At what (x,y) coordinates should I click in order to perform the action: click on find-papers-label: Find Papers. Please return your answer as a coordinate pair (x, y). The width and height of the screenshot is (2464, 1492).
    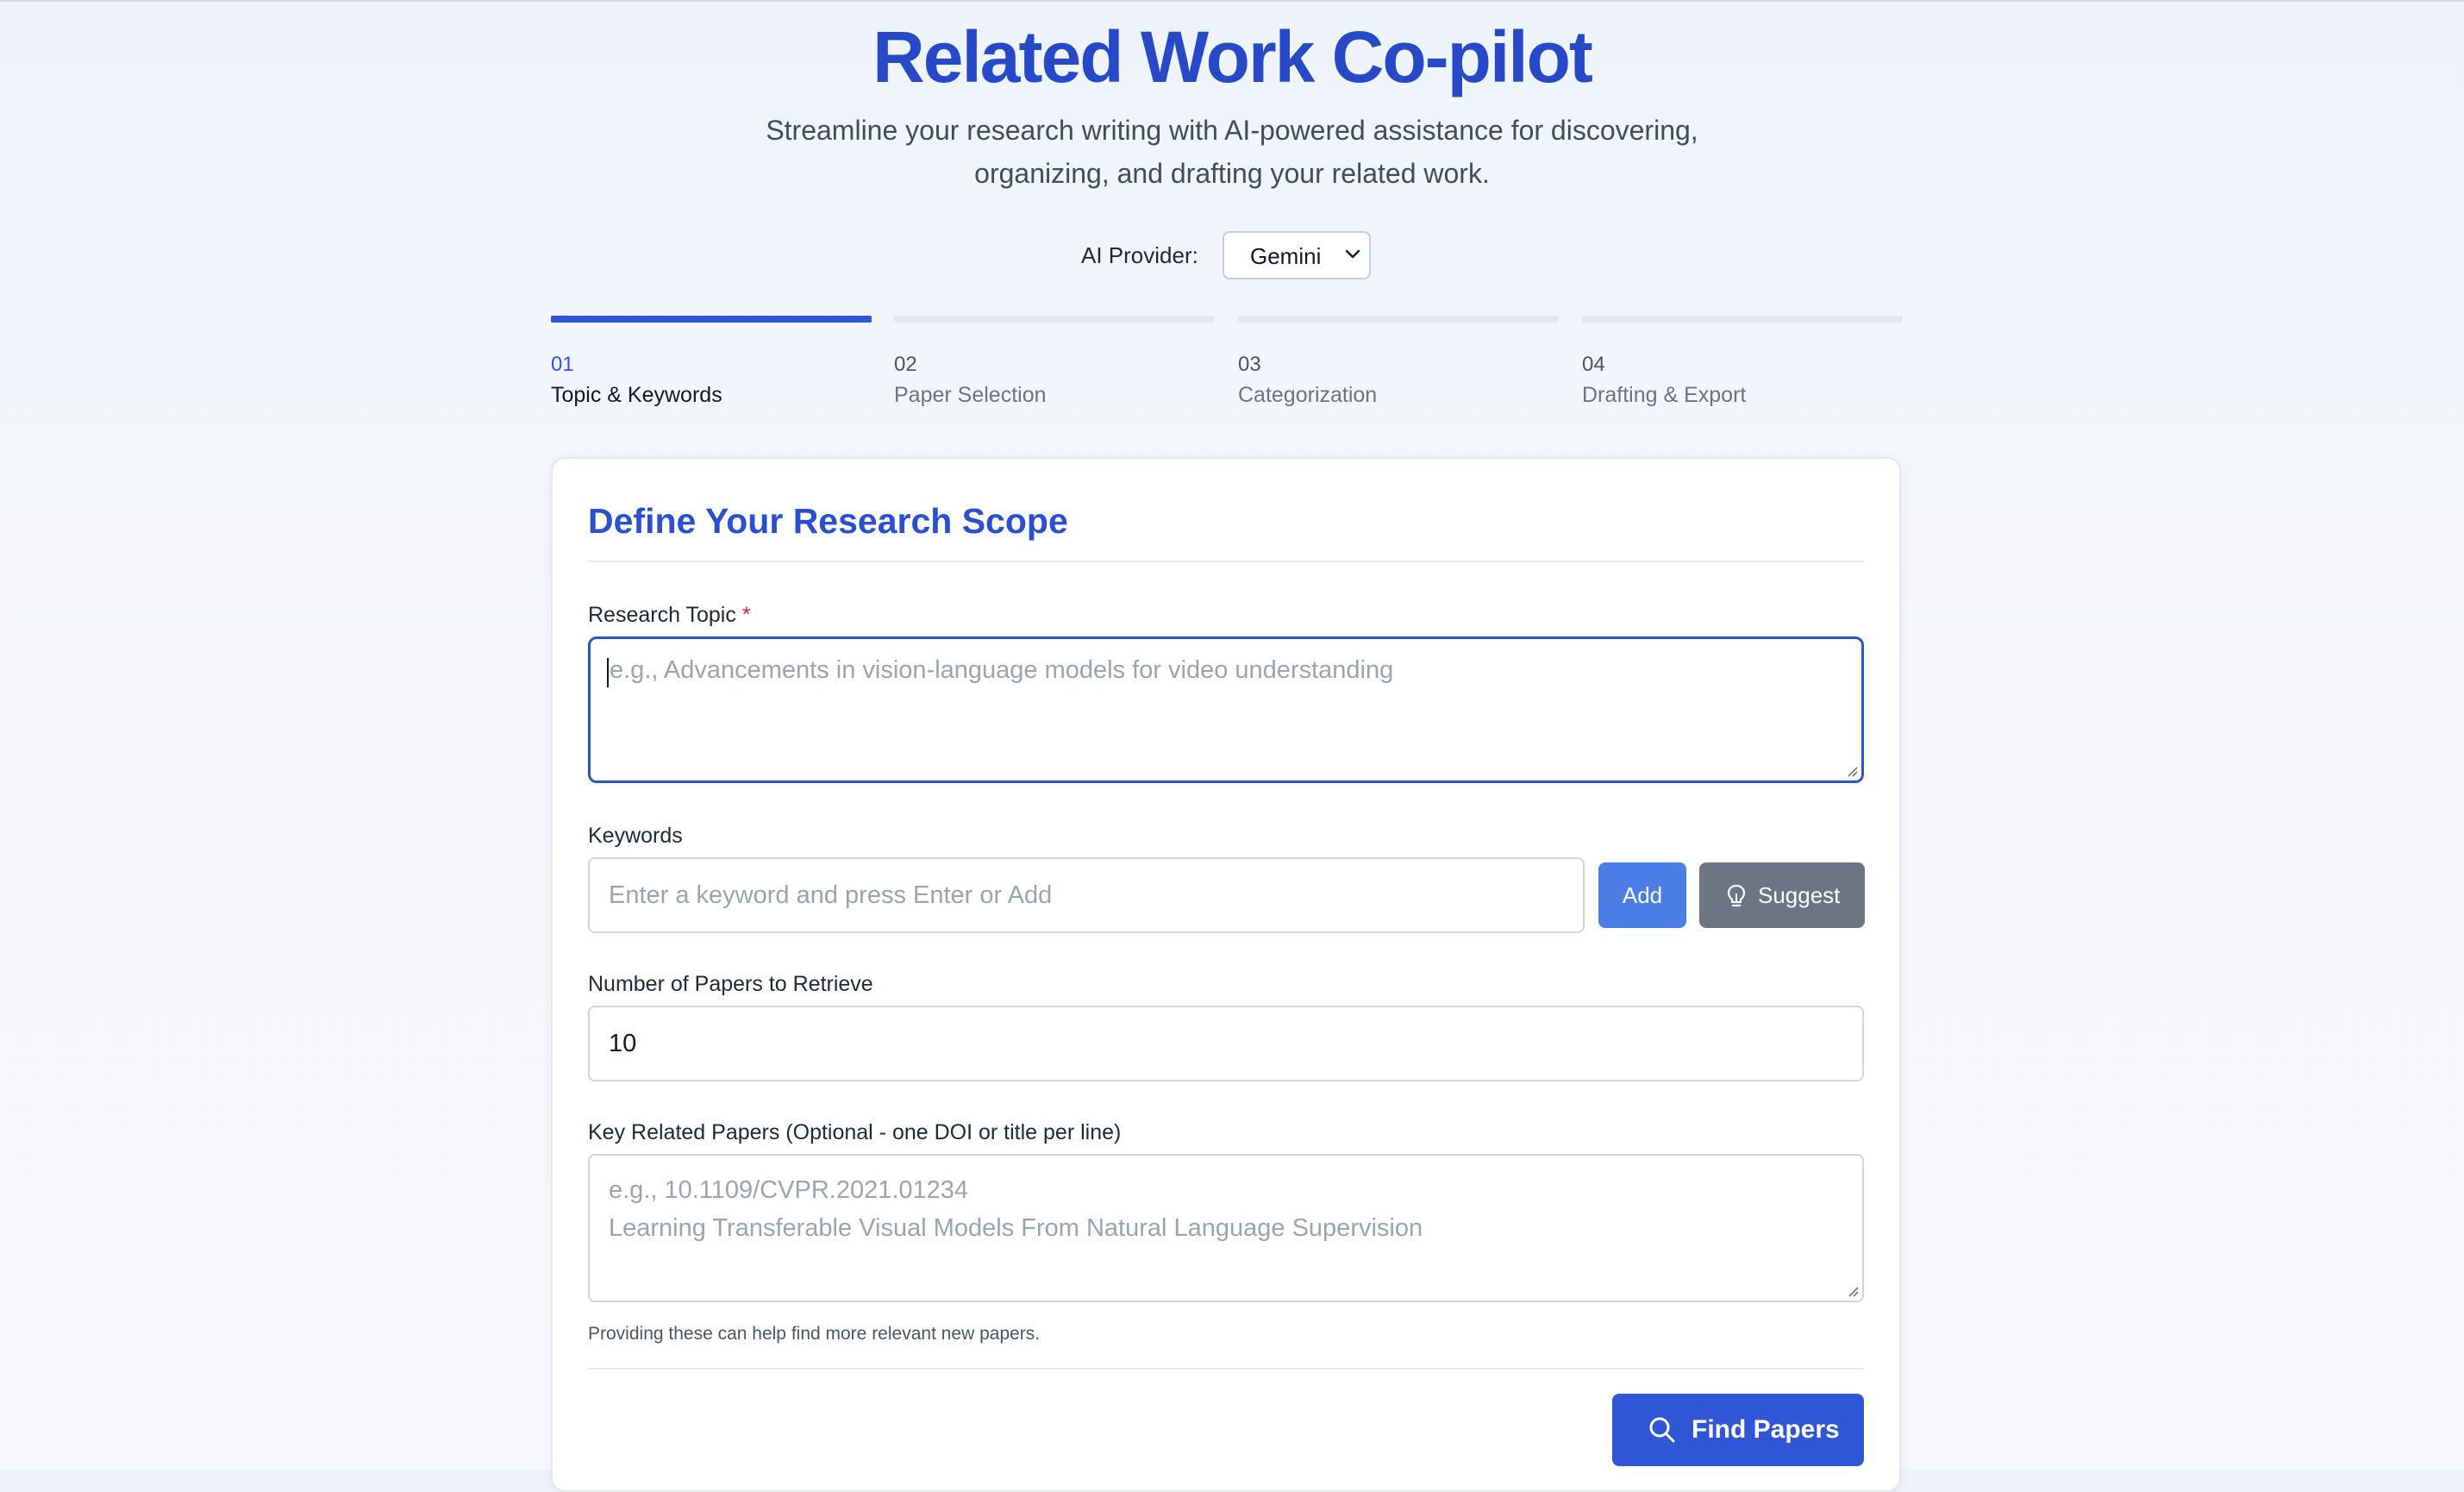
    Looking at the image, I should click on (1766, 1429).